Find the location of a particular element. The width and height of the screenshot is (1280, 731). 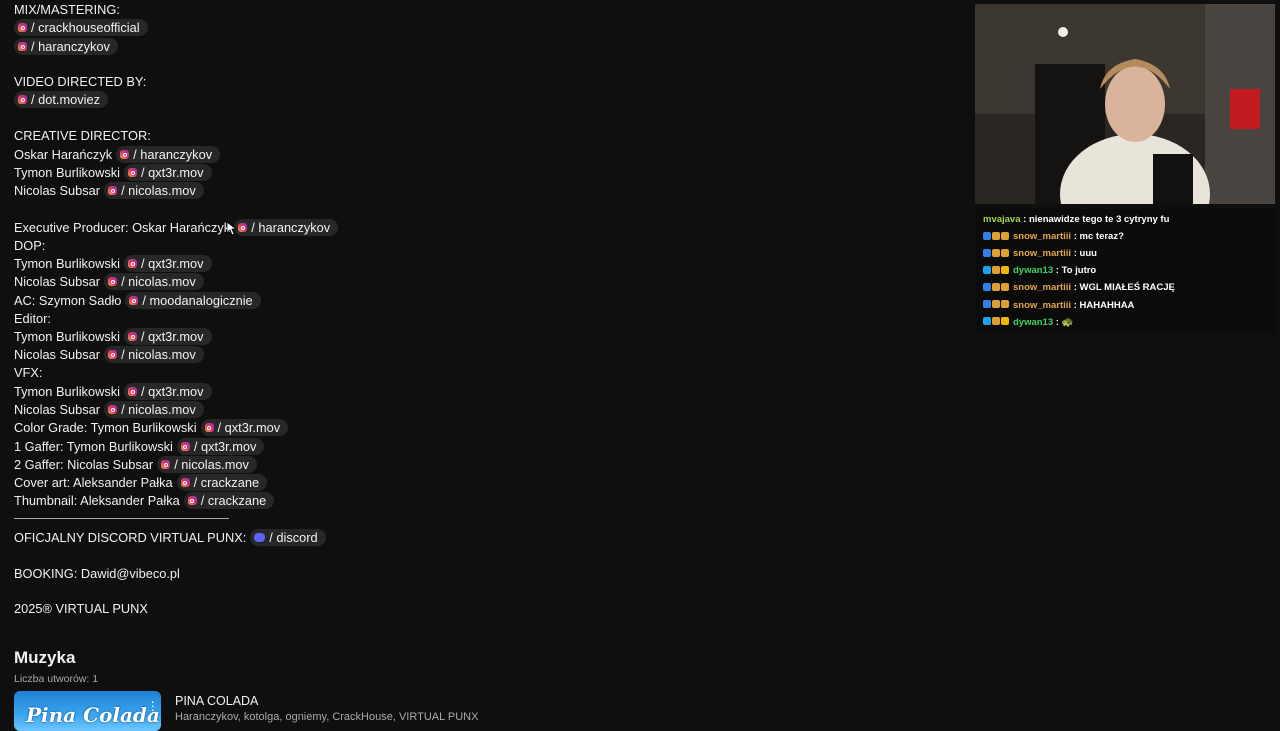

description-text: DOP: is located at coordinates (30, 245).